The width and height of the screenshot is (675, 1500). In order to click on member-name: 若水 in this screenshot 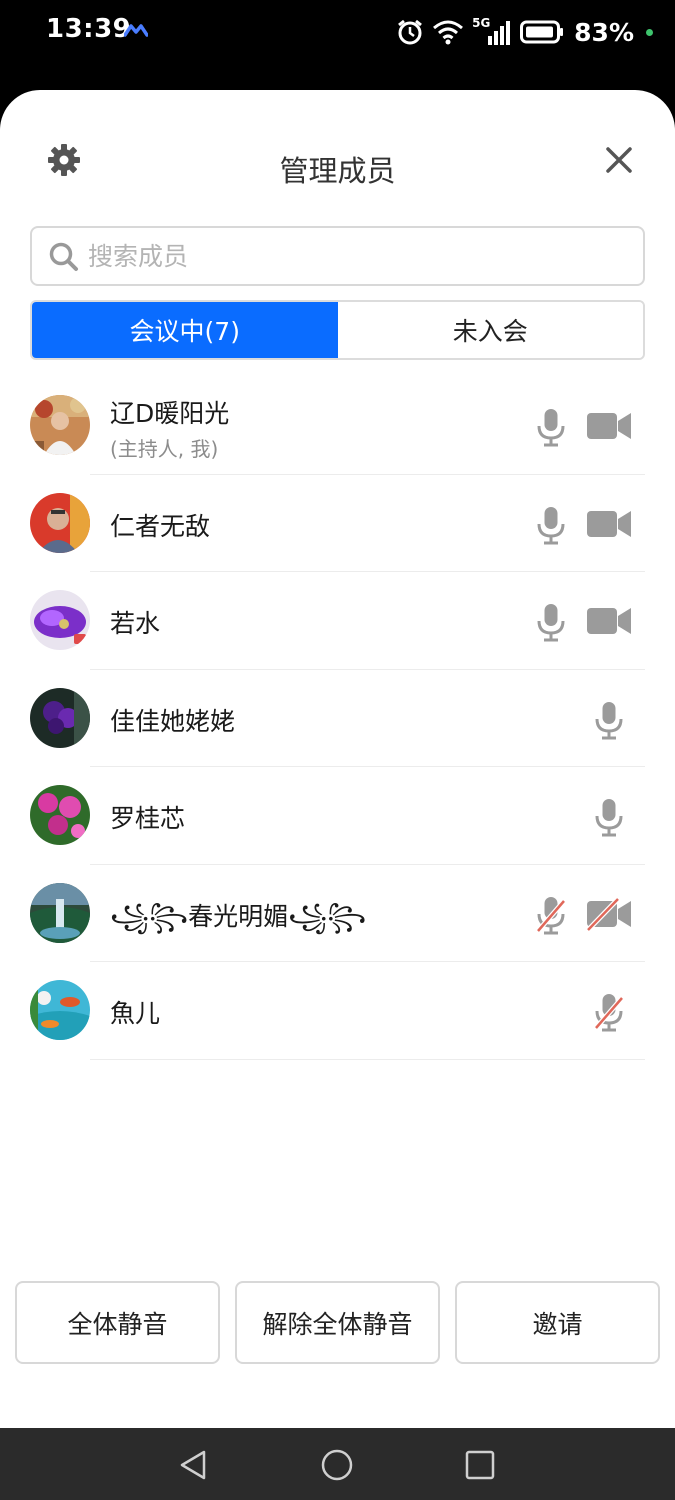, I will do `click(135, 623)`.